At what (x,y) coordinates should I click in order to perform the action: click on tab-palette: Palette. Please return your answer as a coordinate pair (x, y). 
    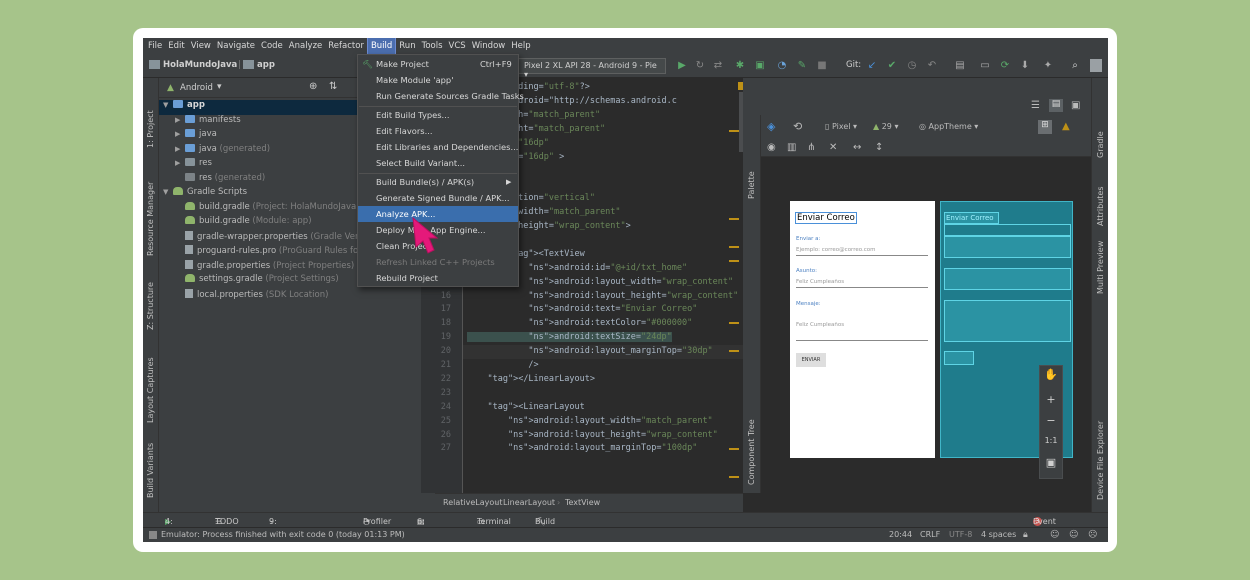
    Looking at the image, I should click on (751, 185).